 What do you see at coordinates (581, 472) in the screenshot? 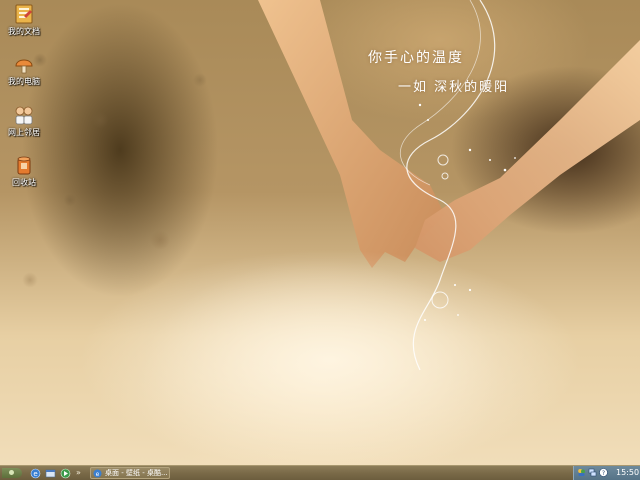
I see `msn-messenger-icon` at bounding box center [581, 472].